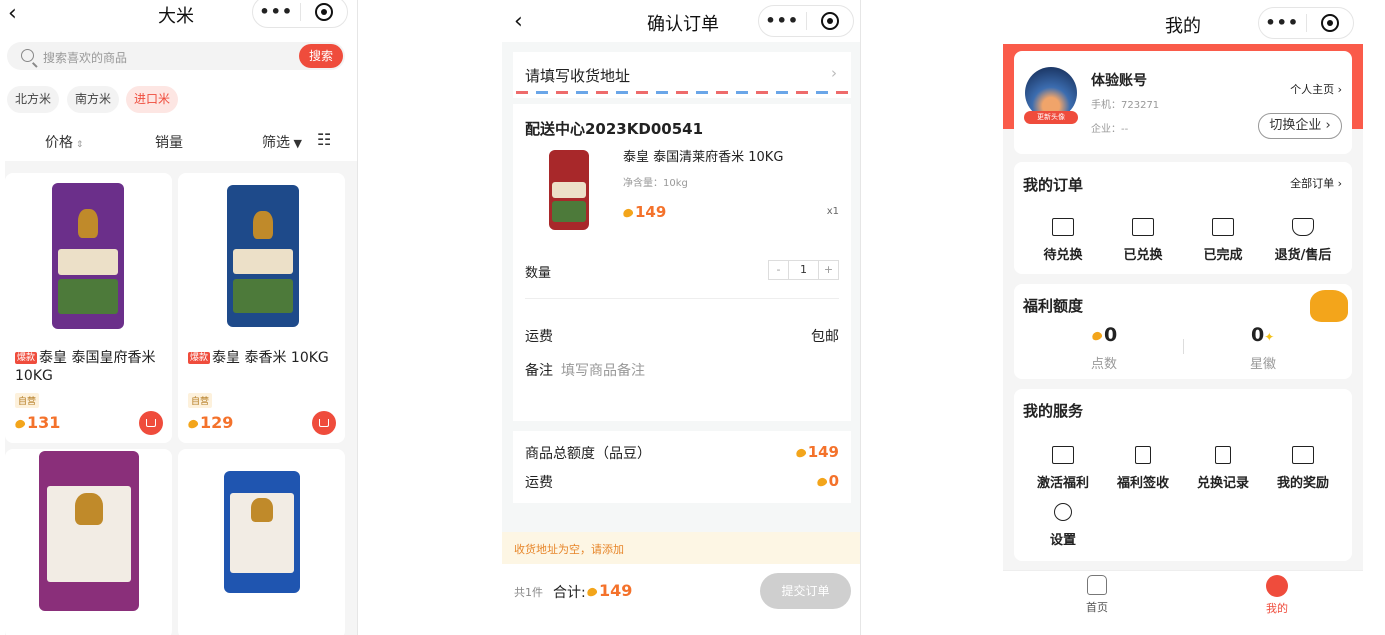 The height and width of the screenshot is (635, 1385). Describe the element at coordinates (578, 76) in the screenshot. I see `address-prompt: 请填写收货地址` at that location.